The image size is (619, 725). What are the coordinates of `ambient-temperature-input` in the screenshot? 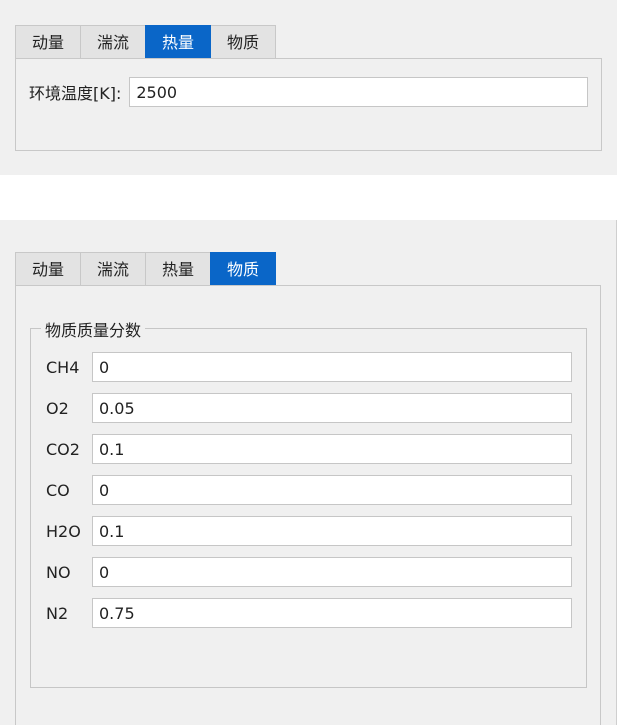 It's located at (358, 92).